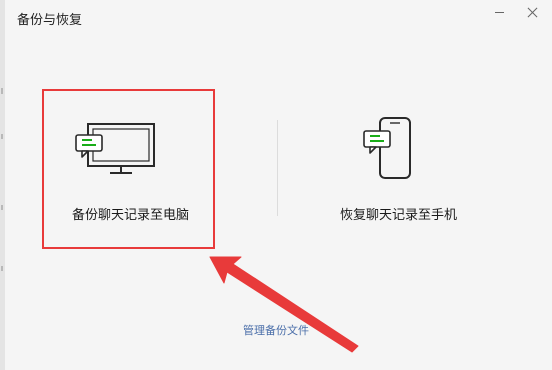 The width and height of the screenshot is (552, 370). I want to click on options-divider, so click(277, 168).